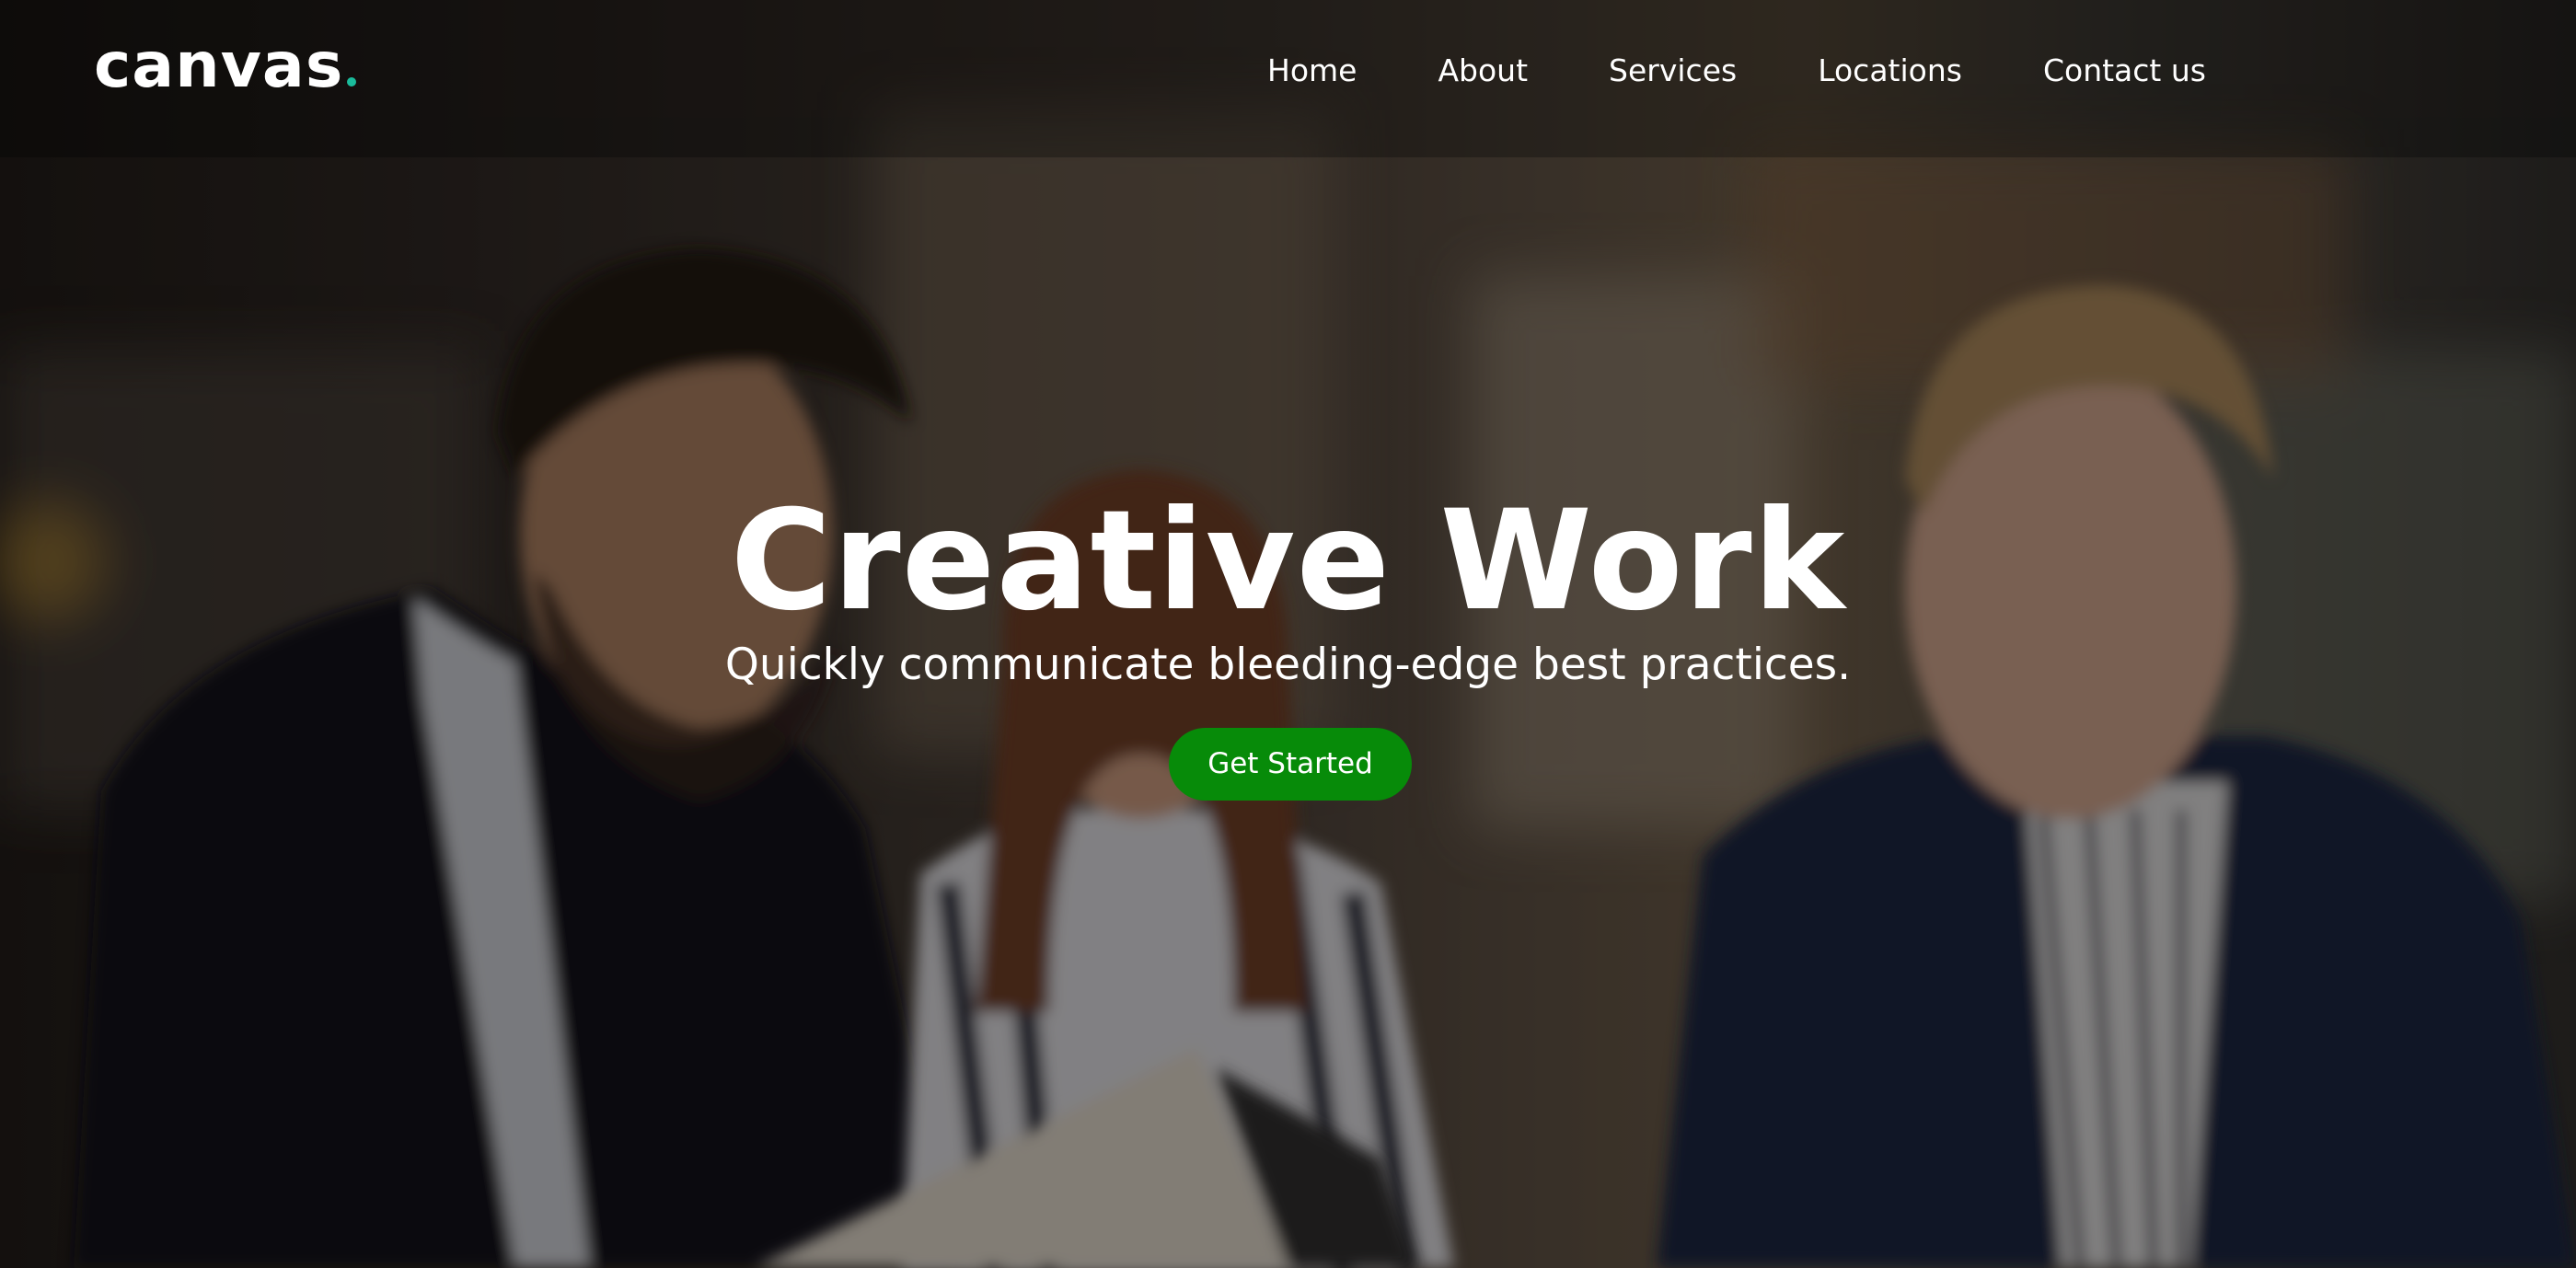 This screenshot has width=2576, height=1268. What do you see at coordinates (1312, 71) in the screenshot?
I see `nav-link-home: Home` at bounding box center [1312, 71].